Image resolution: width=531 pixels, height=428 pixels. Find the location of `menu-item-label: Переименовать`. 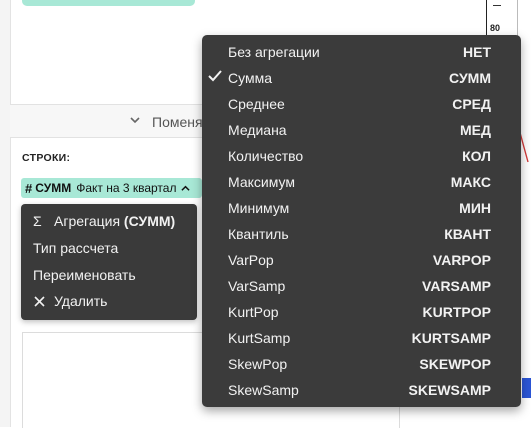

menu-item-label: Переименовать is located at coordinates (84, 275).